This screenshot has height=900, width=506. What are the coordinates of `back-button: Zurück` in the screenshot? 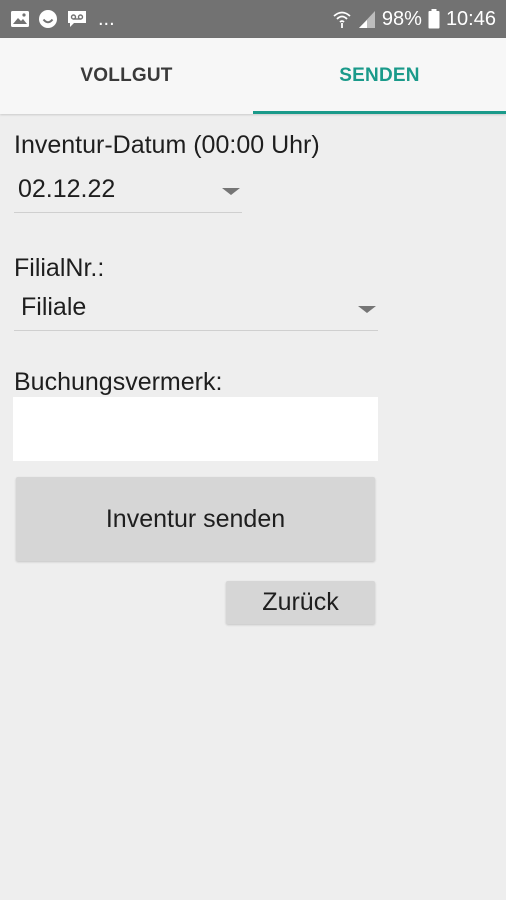 It's located at (300, 602).